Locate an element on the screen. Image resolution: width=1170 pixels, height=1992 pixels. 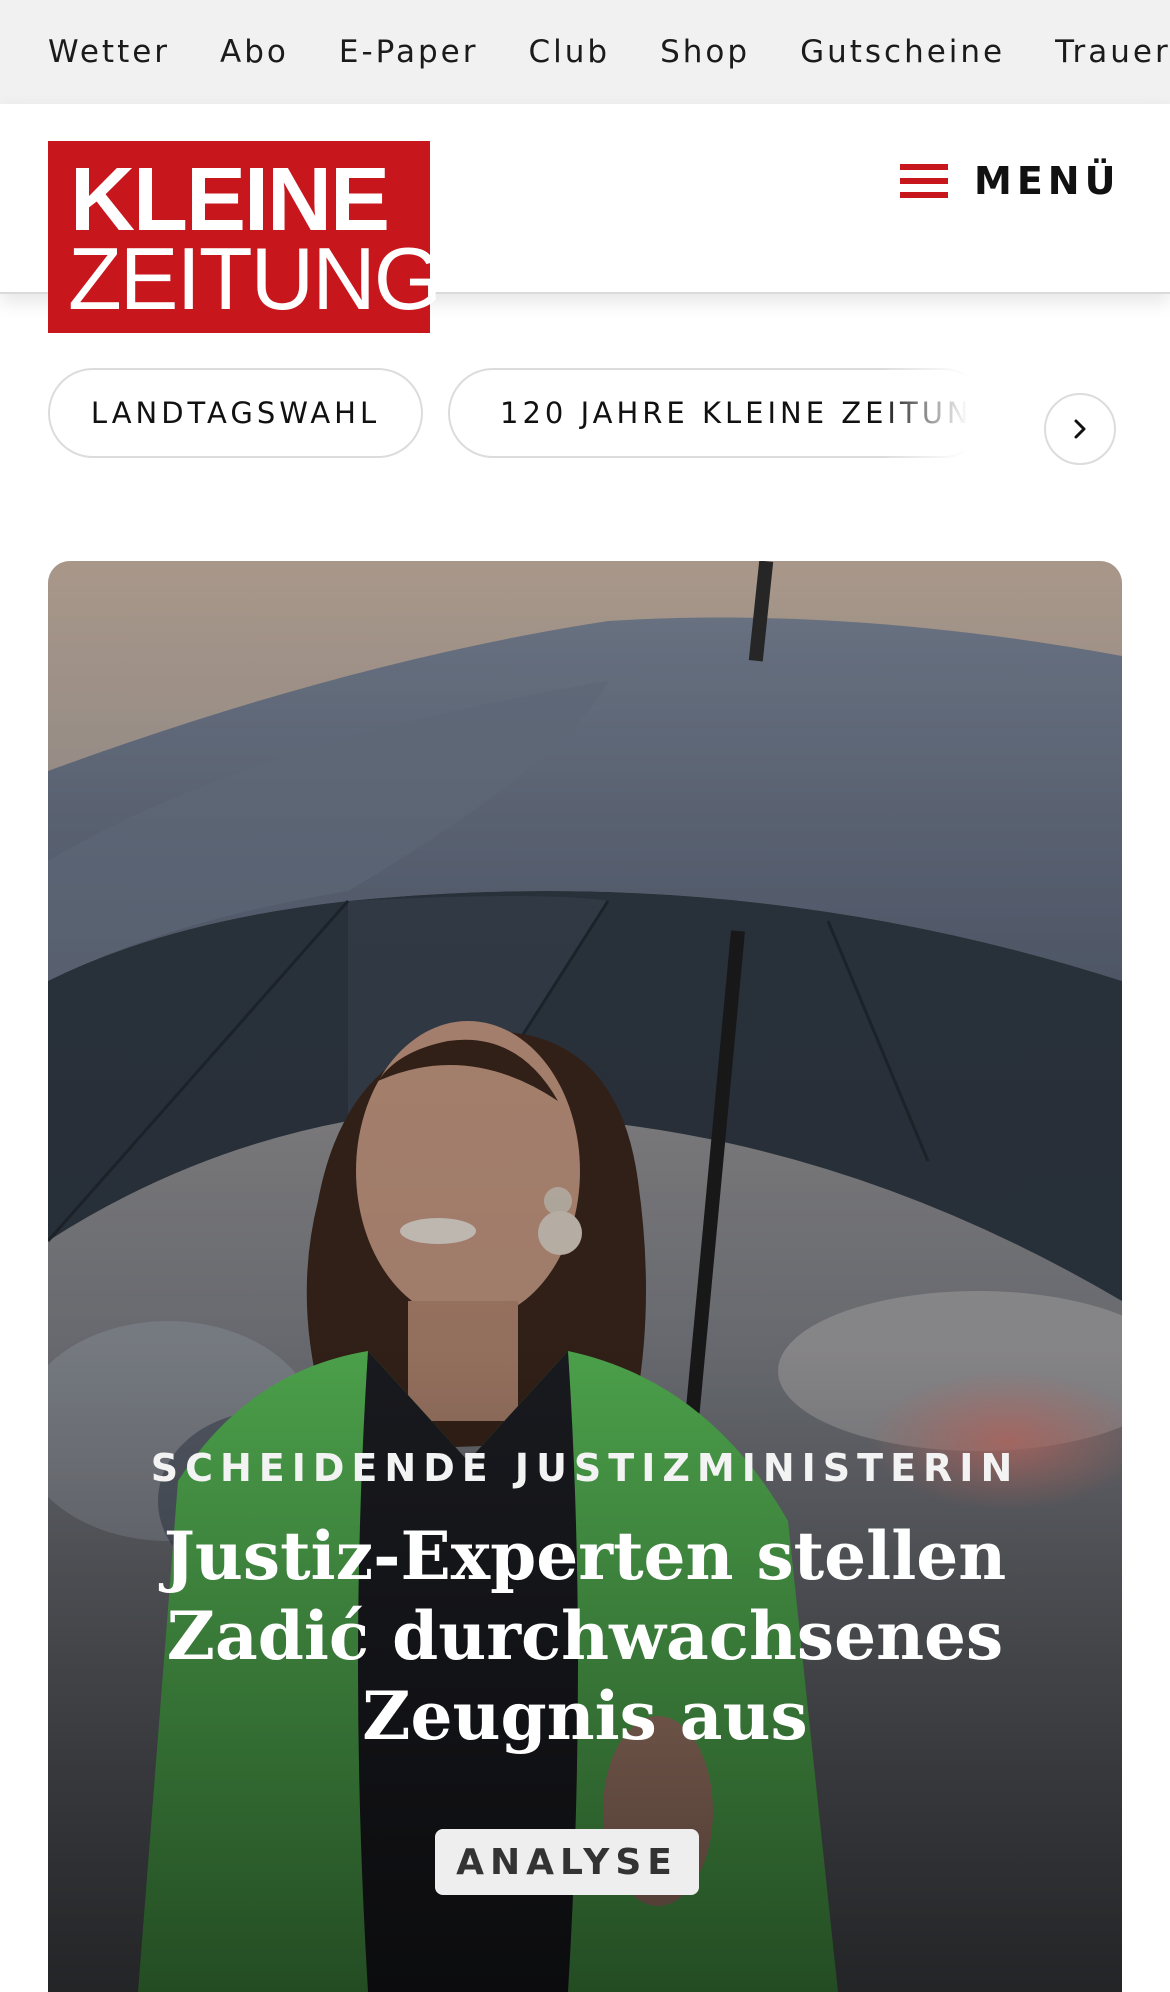
utility-link-club: Club is located at coordinates (569, 52).